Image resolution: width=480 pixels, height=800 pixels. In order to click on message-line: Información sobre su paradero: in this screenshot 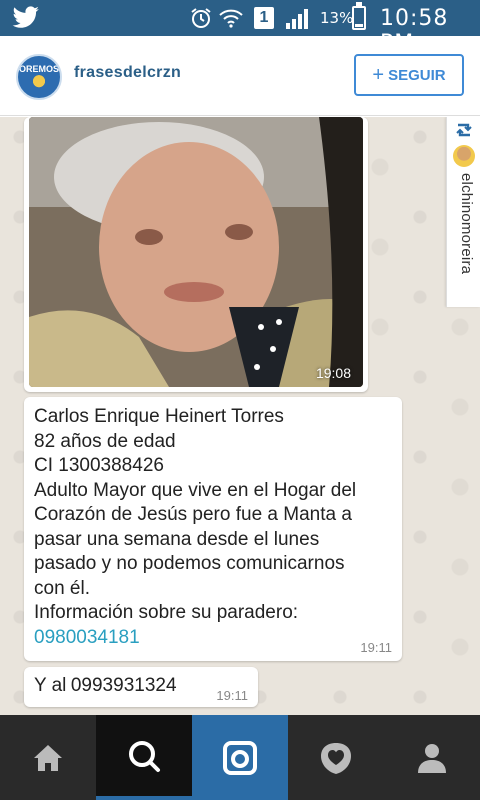, I will do `click(166, 612)`.